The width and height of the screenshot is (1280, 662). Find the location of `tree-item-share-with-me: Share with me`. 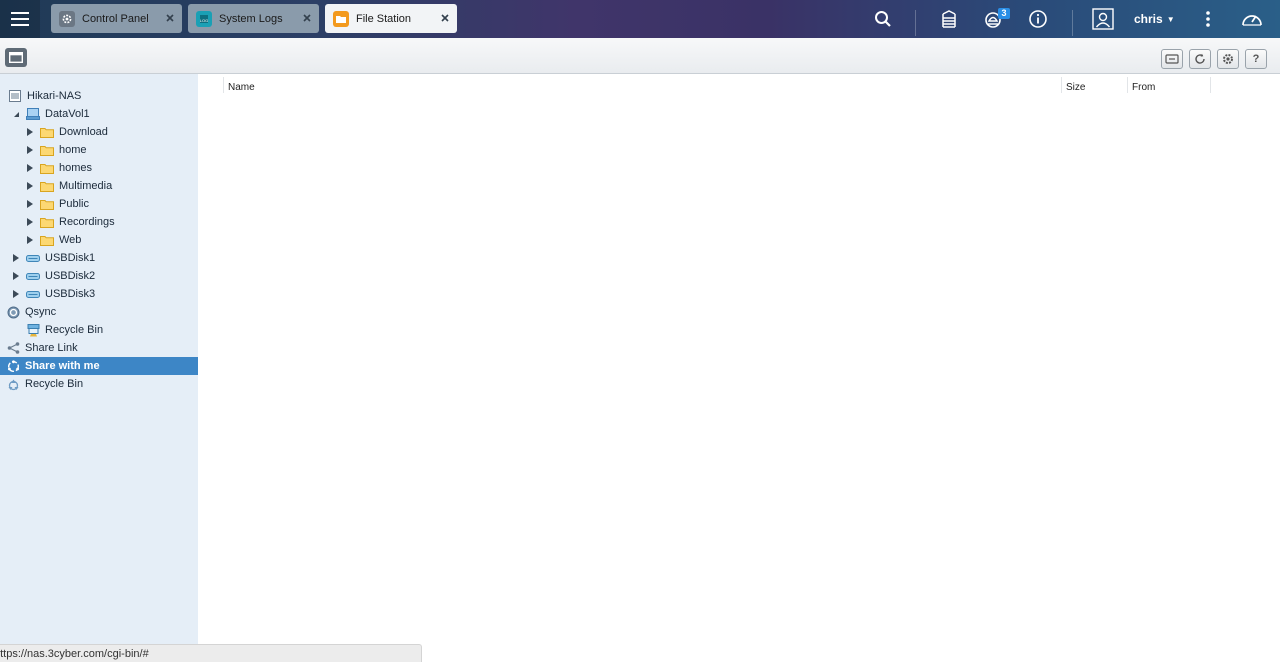

tree-item-share-with-me: Share with me is located at coordinates (99, 366).